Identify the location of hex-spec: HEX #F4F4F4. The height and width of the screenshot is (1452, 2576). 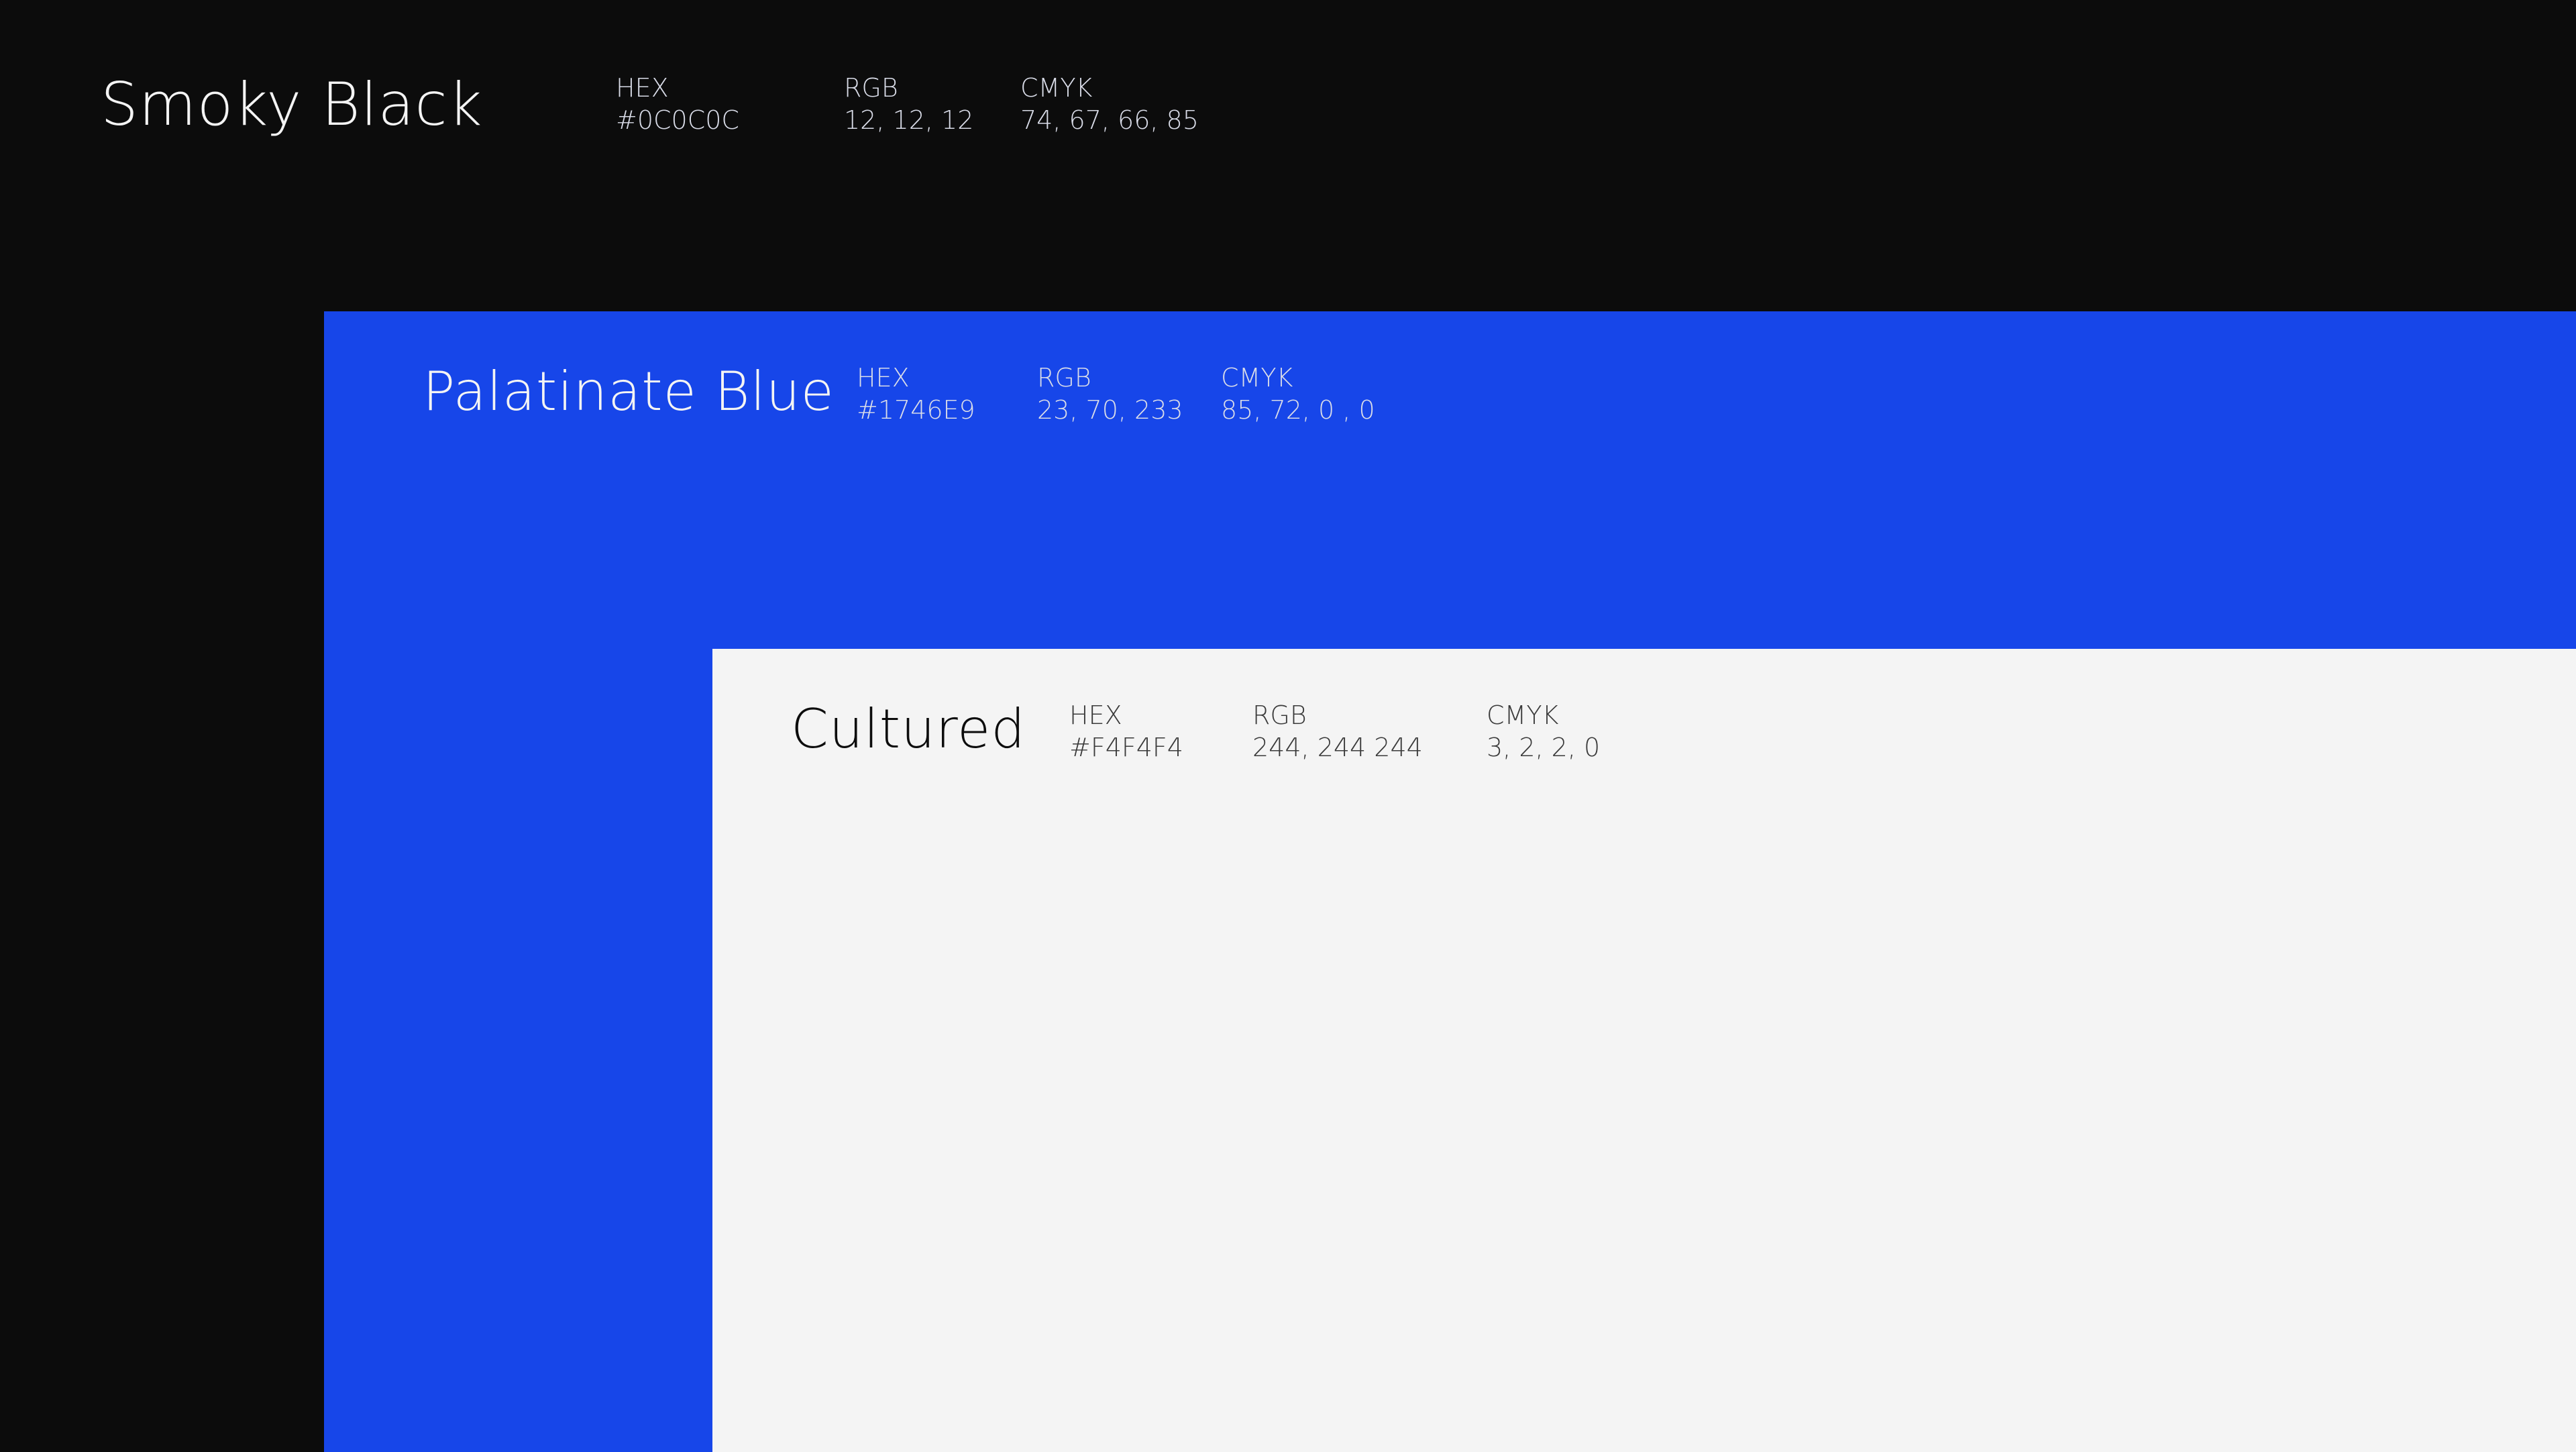
(1126, 732).